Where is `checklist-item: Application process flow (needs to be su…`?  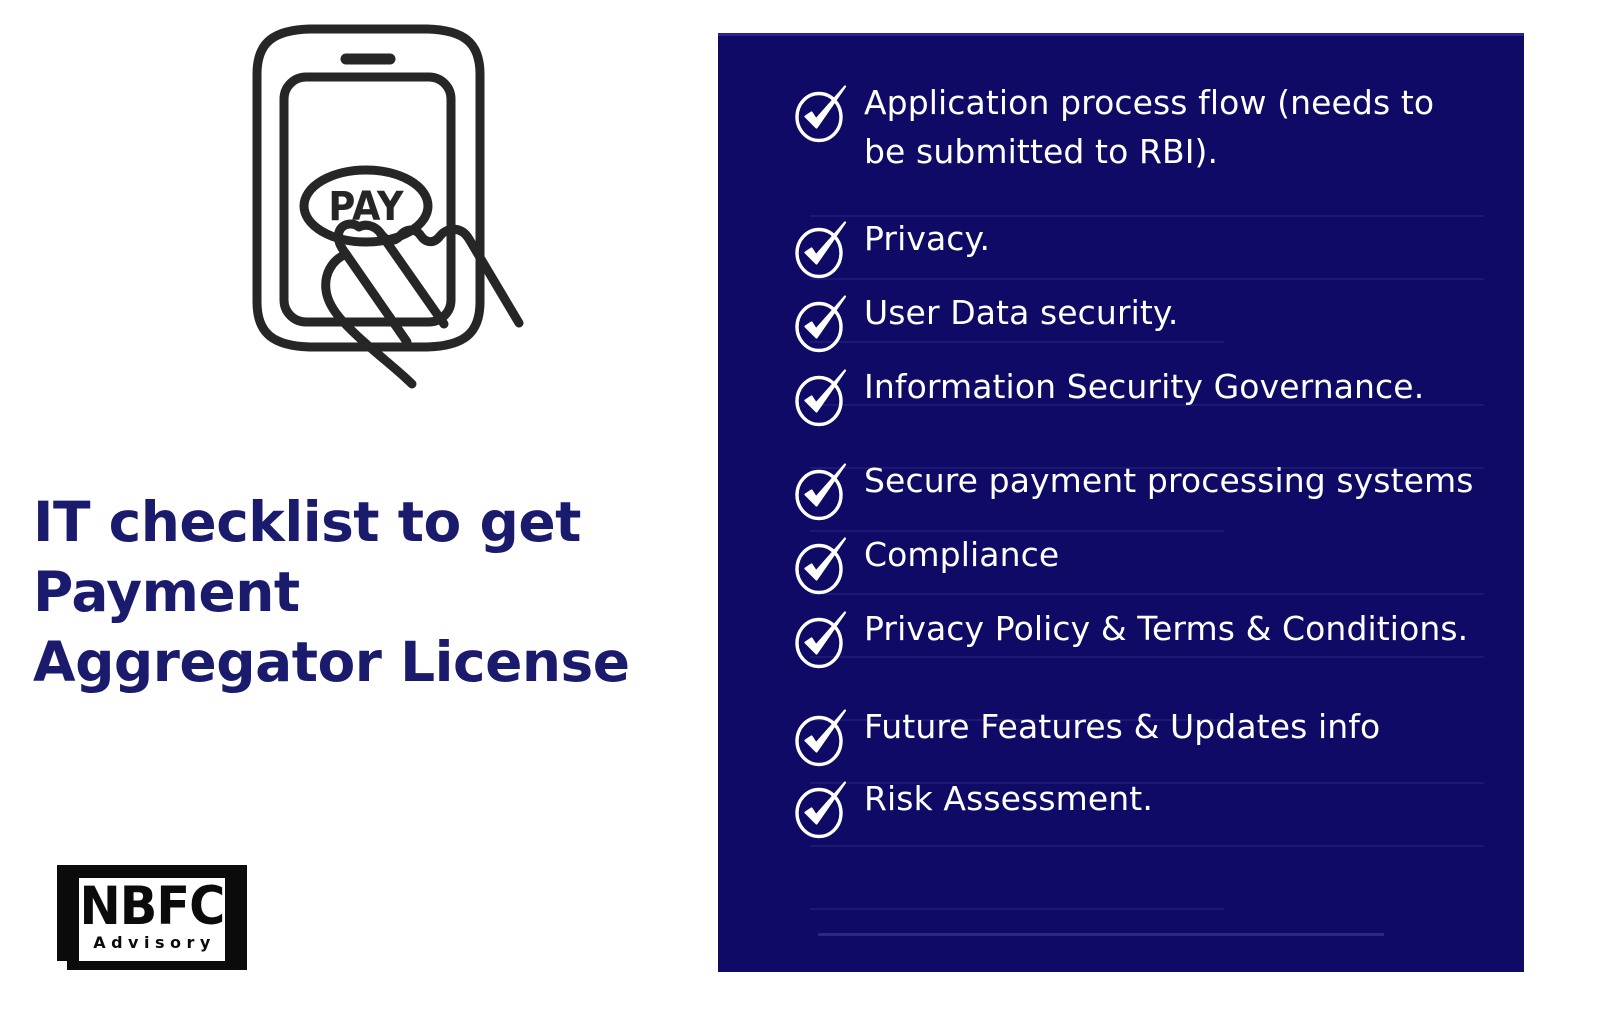 checklist-item: Application process flow (needs to be su… is located at coordinates (1121, 127).